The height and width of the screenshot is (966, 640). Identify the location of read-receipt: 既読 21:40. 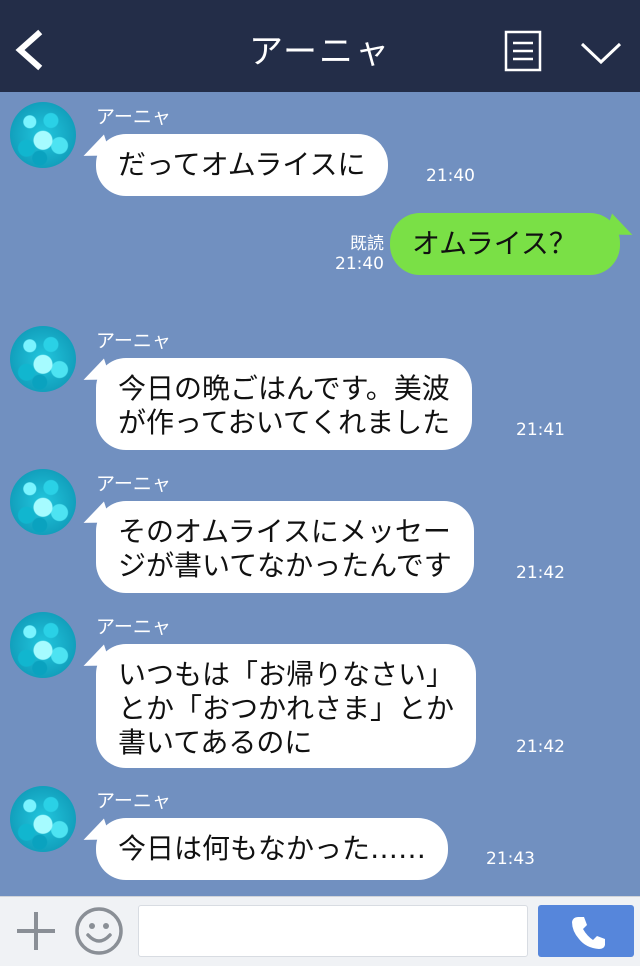
(357, 254).